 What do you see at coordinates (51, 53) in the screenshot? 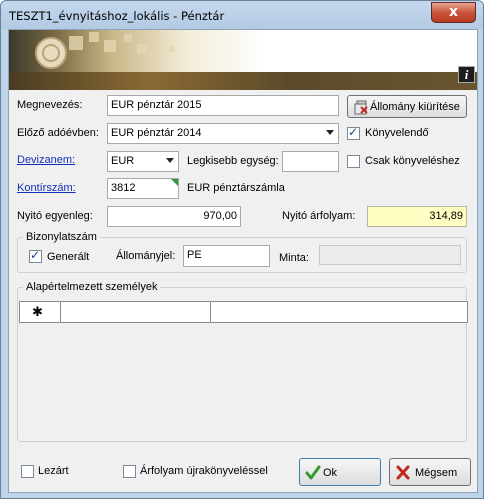
I see `logo-coins-icon` at bounding box center [51, 53].